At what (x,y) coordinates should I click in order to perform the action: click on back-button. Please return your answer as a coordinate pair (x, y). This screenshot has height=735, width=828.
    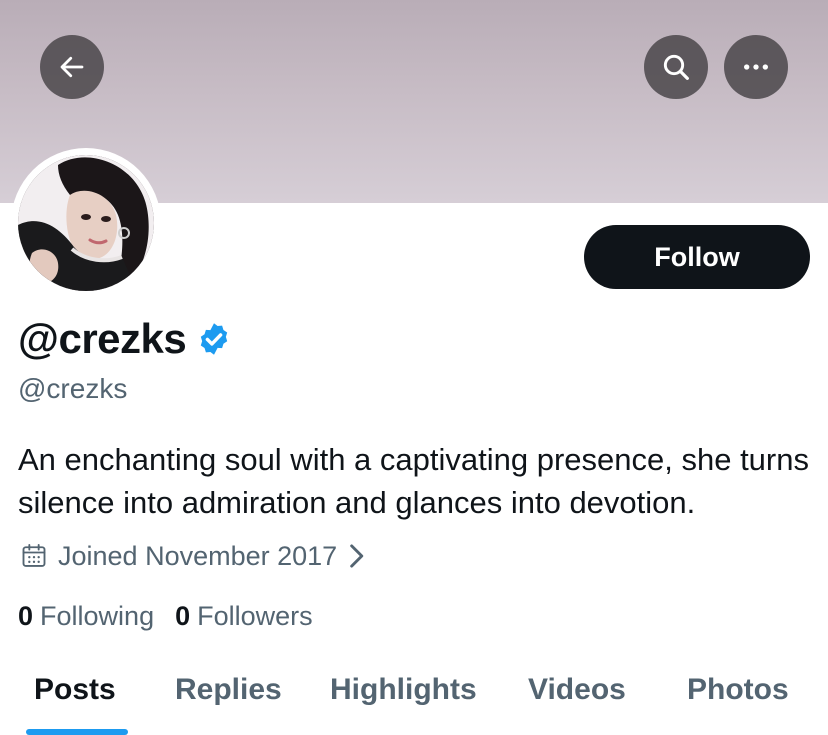
    Looking at the image, I should click on (72, 67).